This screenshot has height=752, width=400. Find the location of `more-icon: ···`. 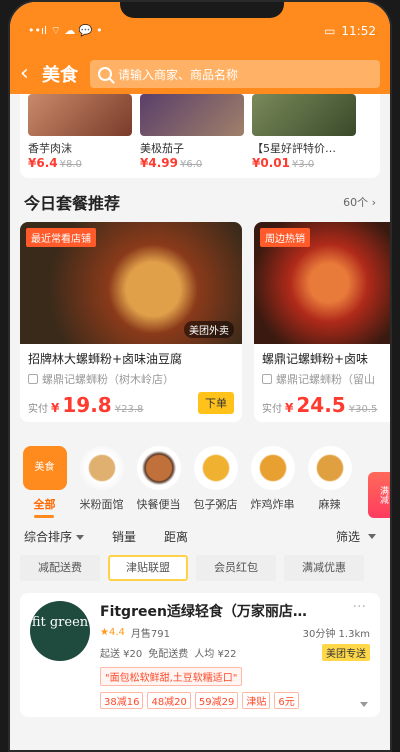

more-icon: ··· is located at coordinates (359, 607).